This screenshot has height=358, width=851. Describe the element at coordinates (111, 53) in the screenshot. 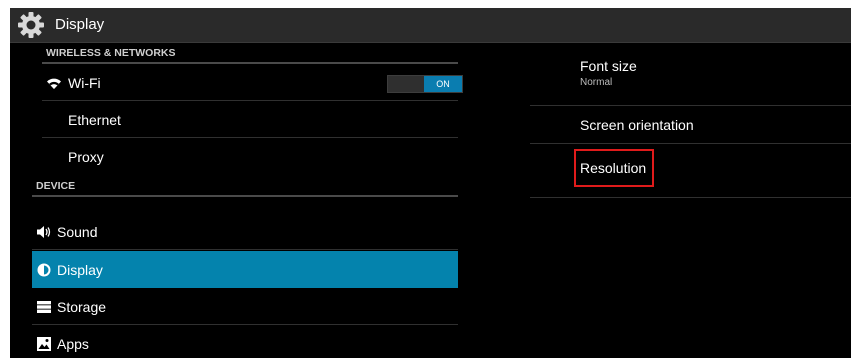

I see `section-header-label: WIRELESS & NETWORKS` at that location.